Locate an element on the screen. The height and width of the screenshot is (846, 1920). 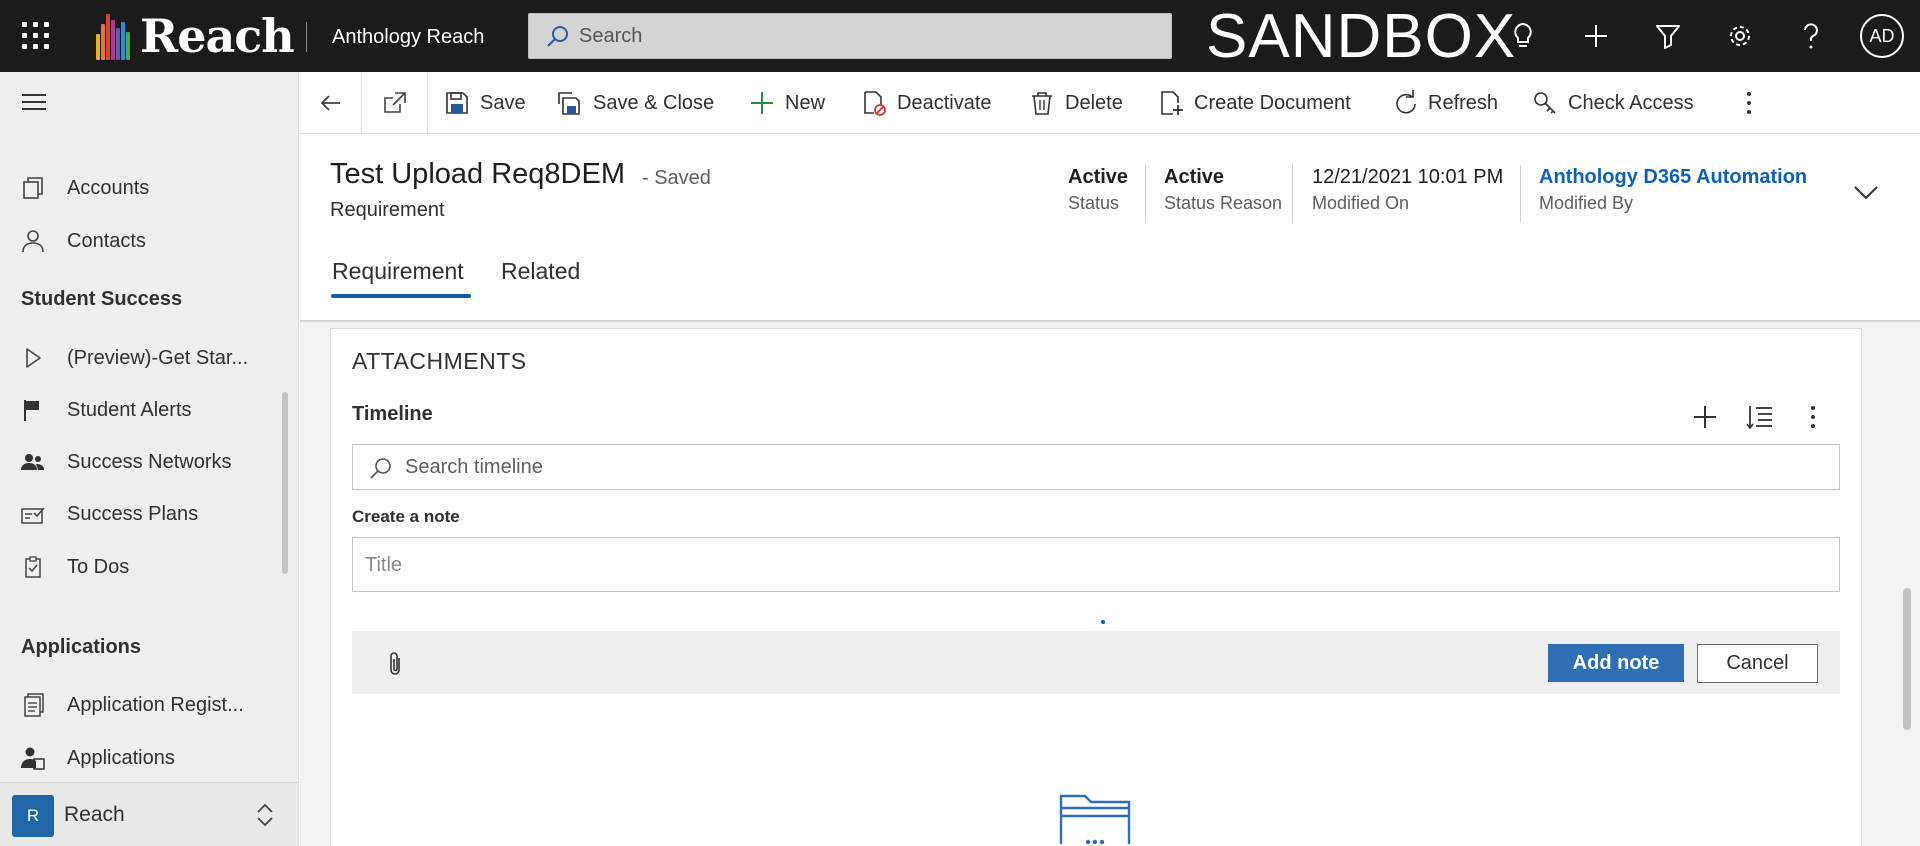
sidebar-item-contacts: Contacts is located at coordinates (142, 241).